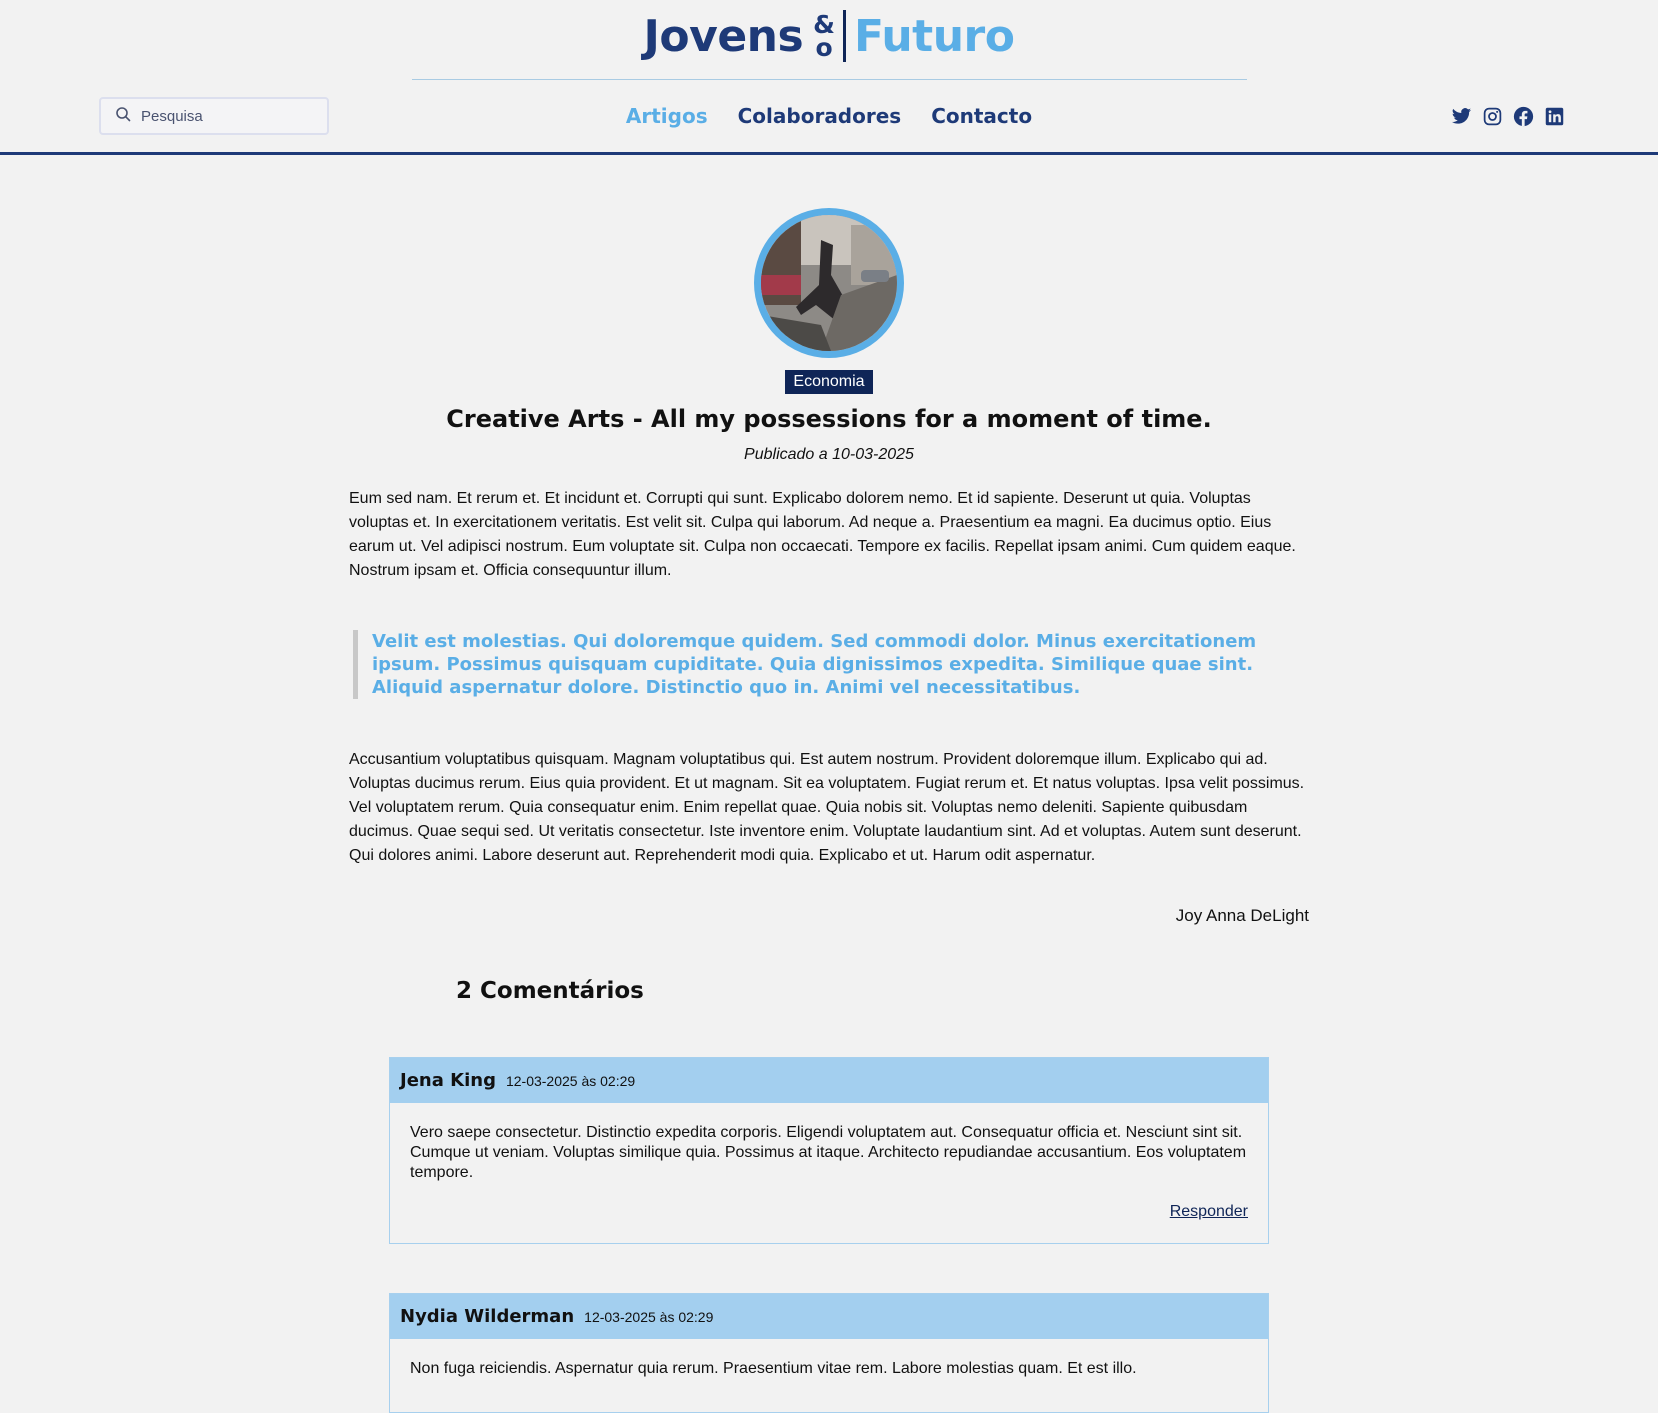 The width and height of the screenshot is (1658, 1413). I want to click on comment-header: Jena King 12-03-2025 às 02:29, so click(829, 1080).